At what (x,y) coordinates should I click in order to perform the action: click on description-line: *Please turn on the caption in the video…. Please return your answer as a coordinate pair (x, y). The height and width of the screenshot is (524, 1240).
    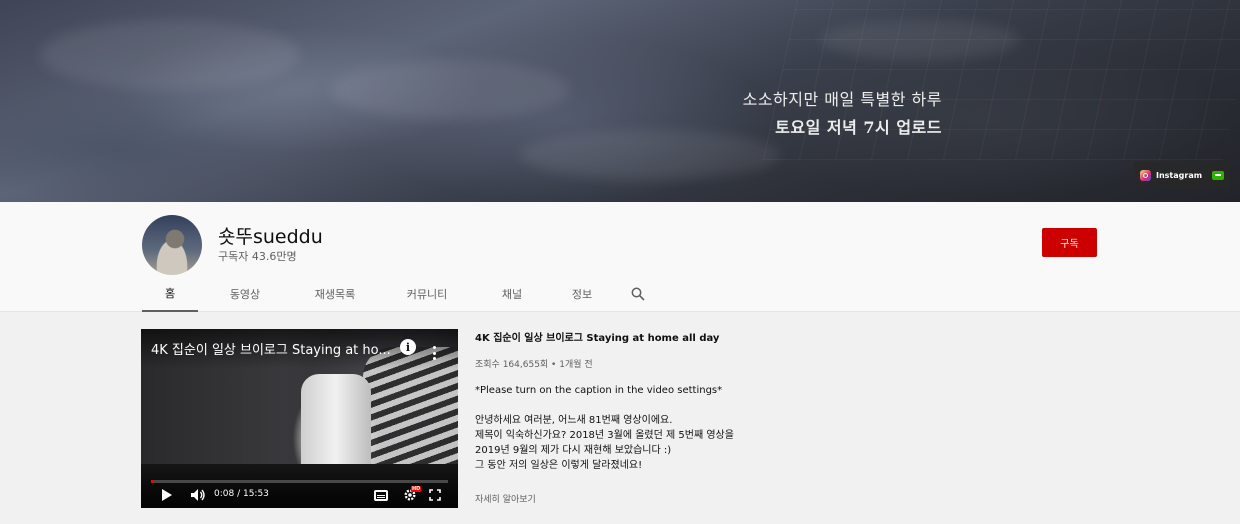
    Looking at the image, I should click on (599, 390).